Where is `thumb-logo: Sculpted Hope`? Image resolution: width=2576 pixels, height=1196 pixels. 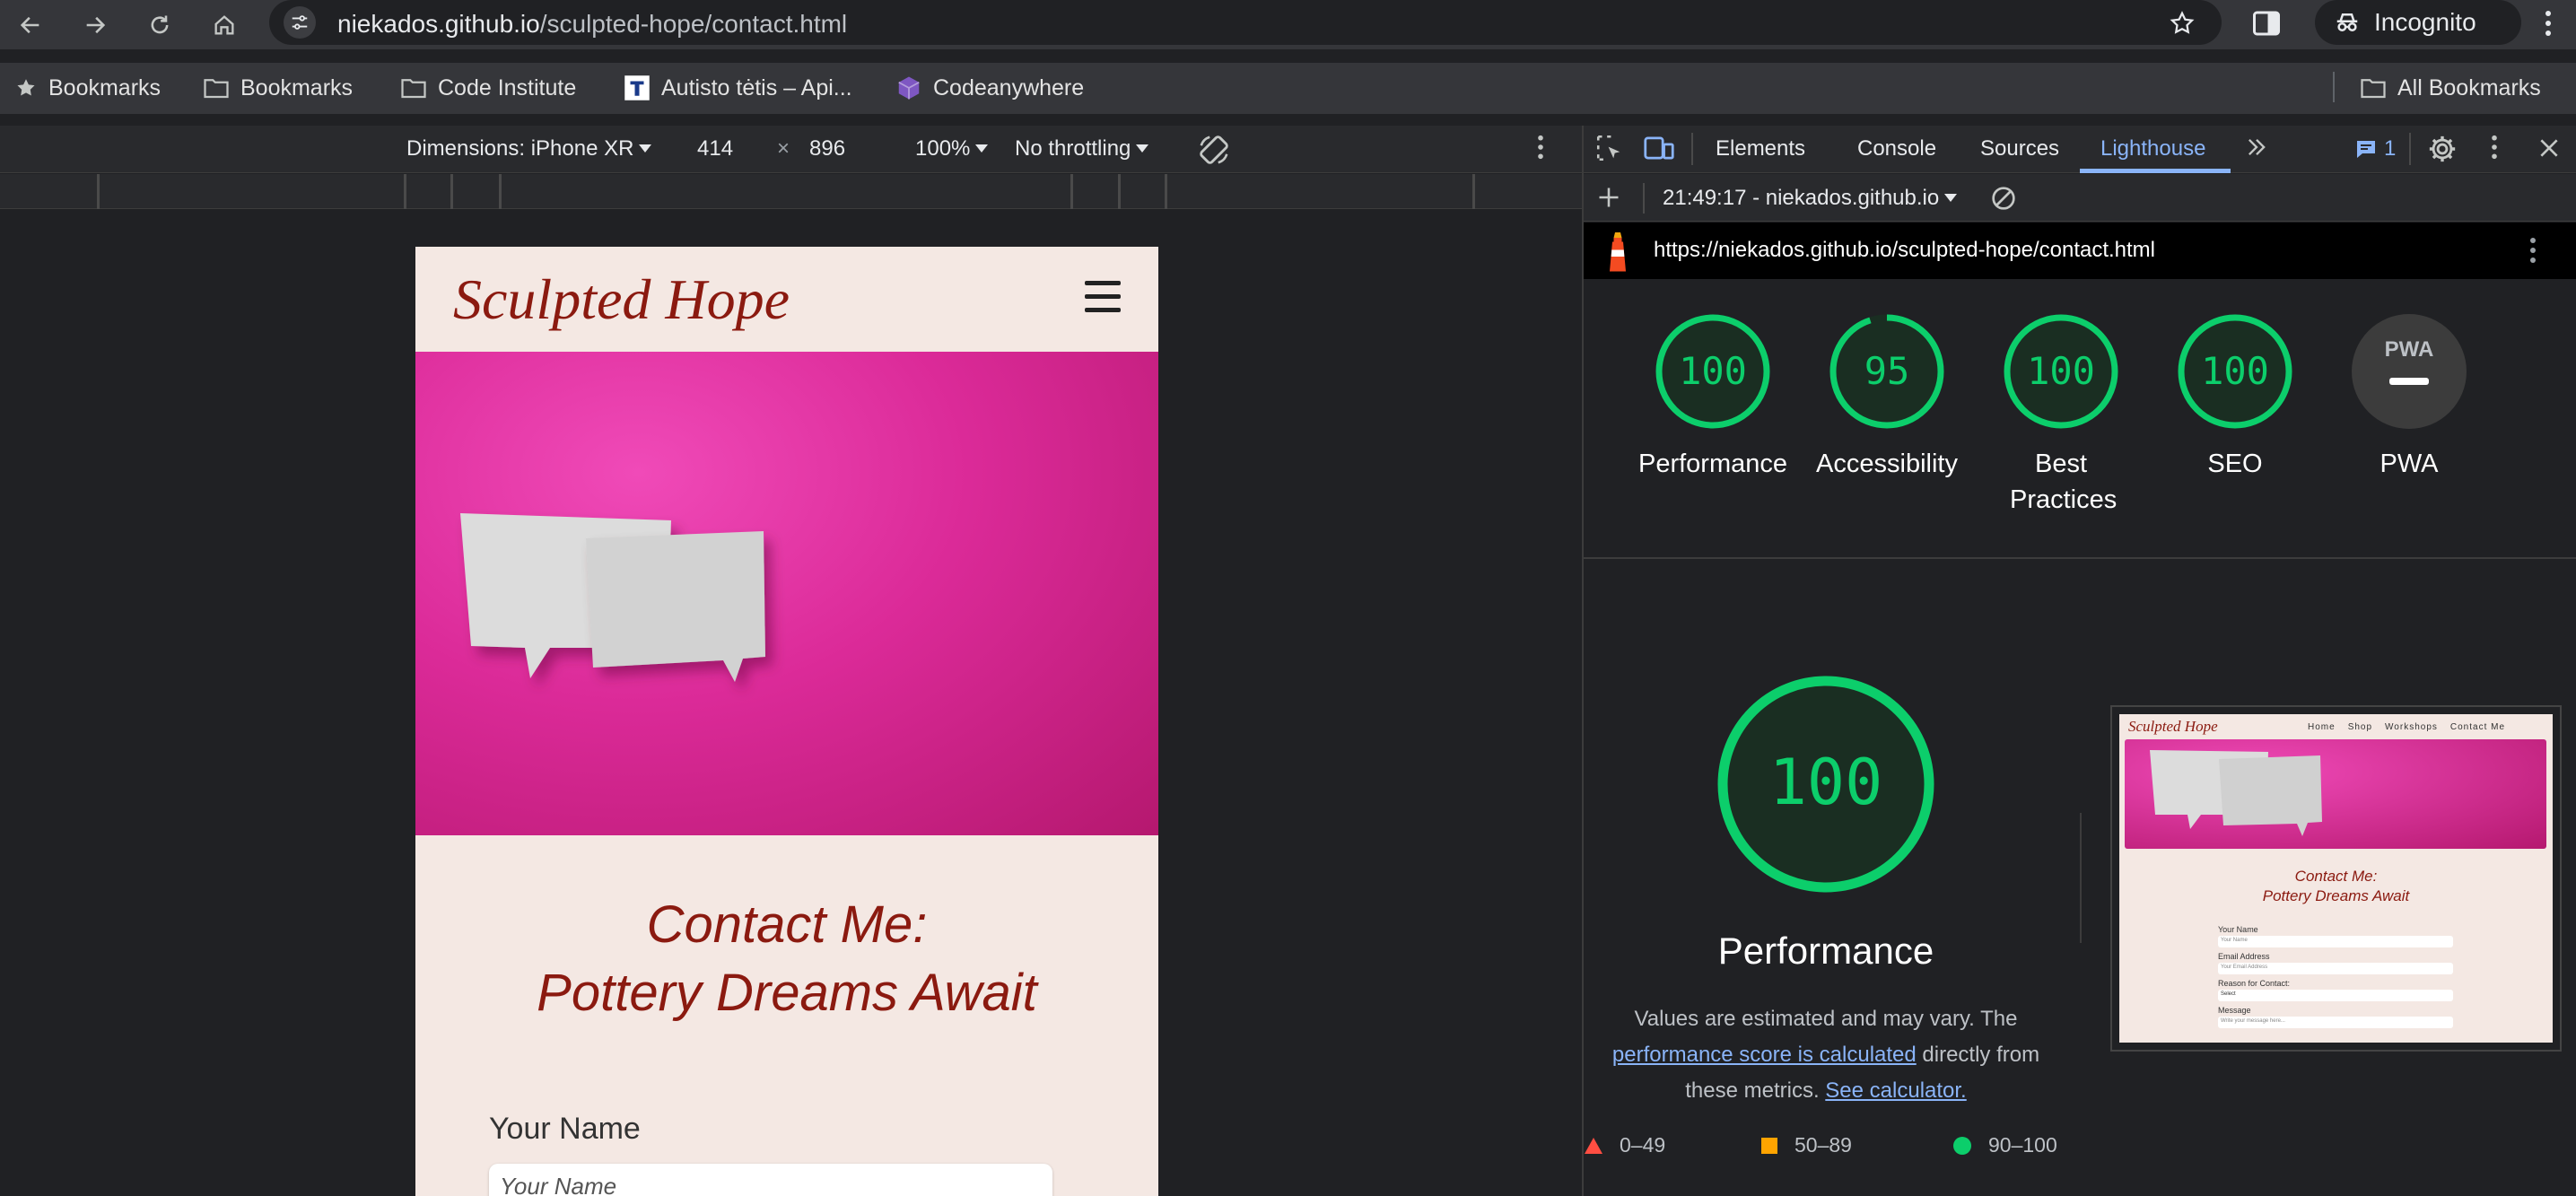 thumb-logo: Sculpted Hope is located at coordinates (2173, 726).